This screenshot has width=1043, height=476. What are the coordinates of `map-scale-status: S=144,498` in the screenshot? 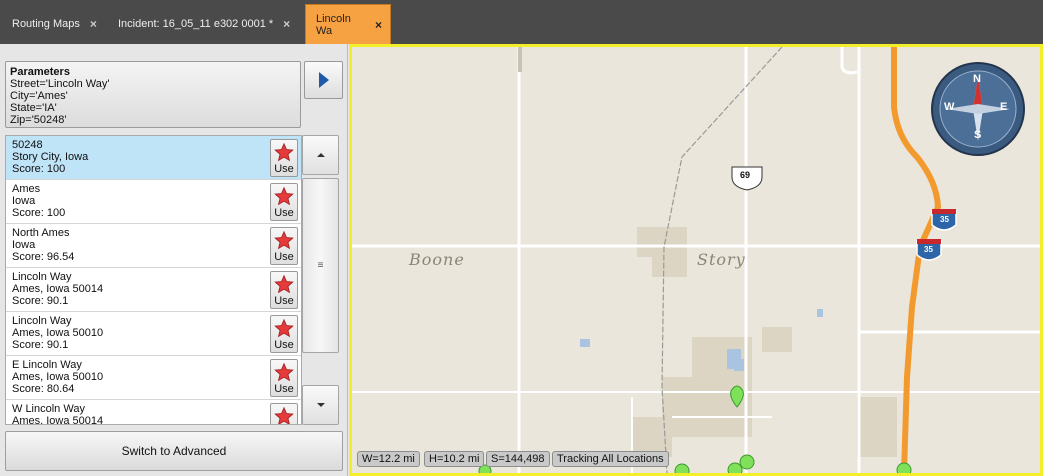 It's located at (518, 459).